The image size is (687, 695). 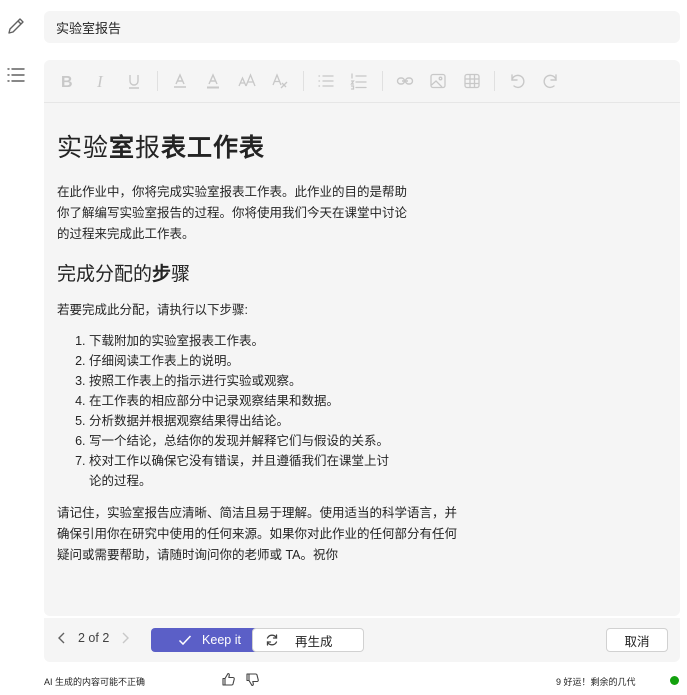 I want to click on title-field: 实验室报告, so click(x=362, y=27).